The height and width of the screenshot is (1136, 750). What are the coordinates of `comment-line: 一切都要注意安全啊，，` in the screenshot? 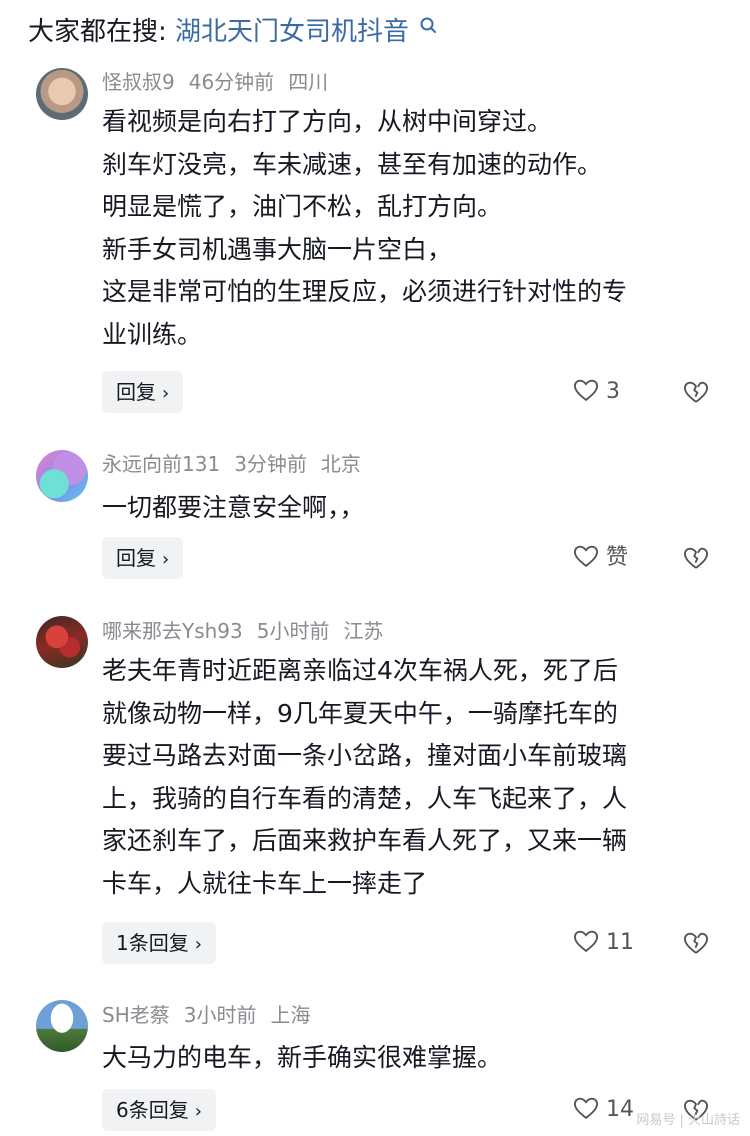 It's located at (233, 507).